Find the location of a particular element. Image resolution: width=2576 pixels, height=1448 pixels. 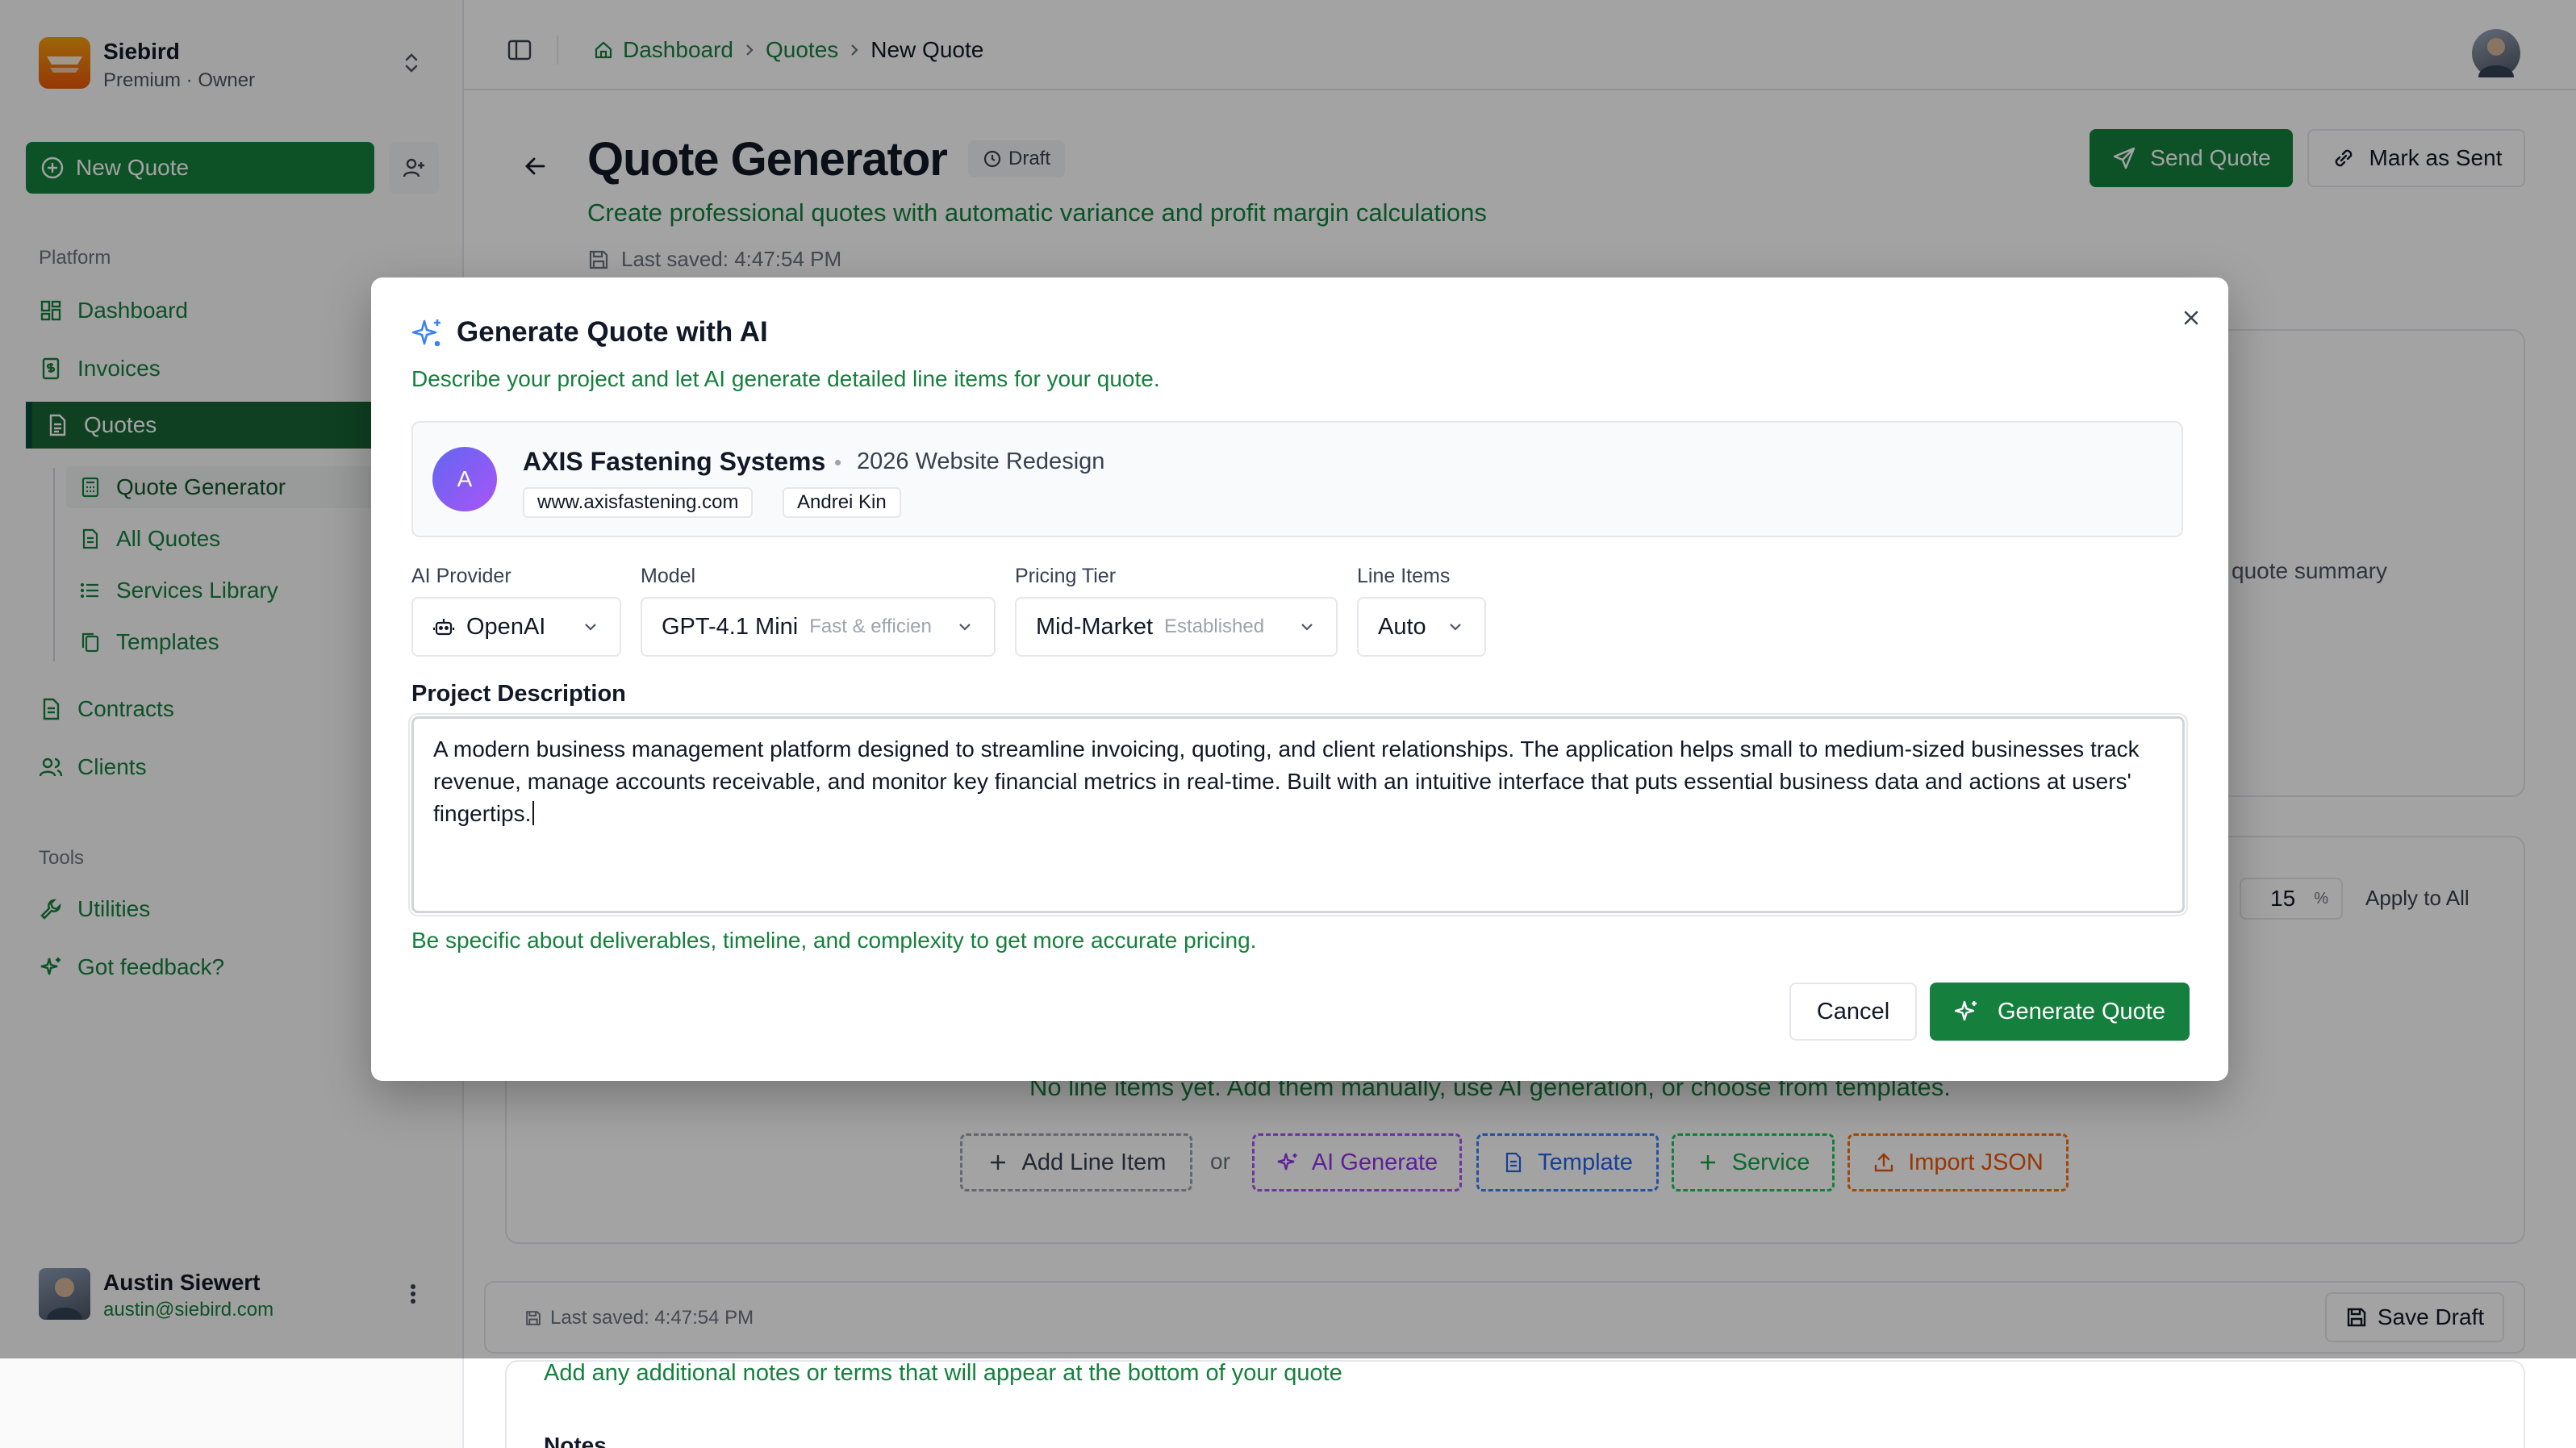

pricing-tier-hint: Established is located at coordinates (1214, 626).